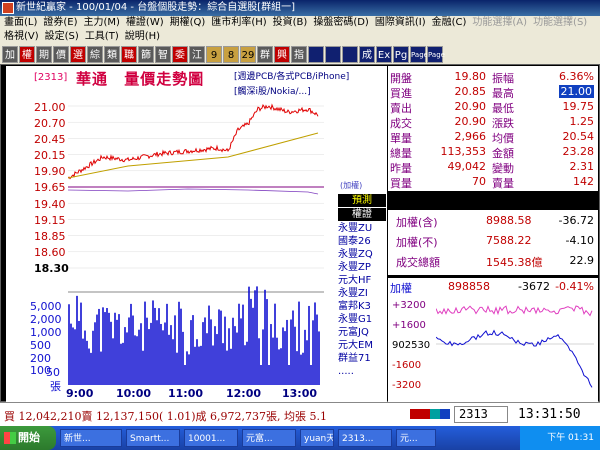 The width and height of the screenshot is (600, 450). Describe the element at coordinates (214, 54) in the screenshot. I see `toolbar-button: 9` at that location.